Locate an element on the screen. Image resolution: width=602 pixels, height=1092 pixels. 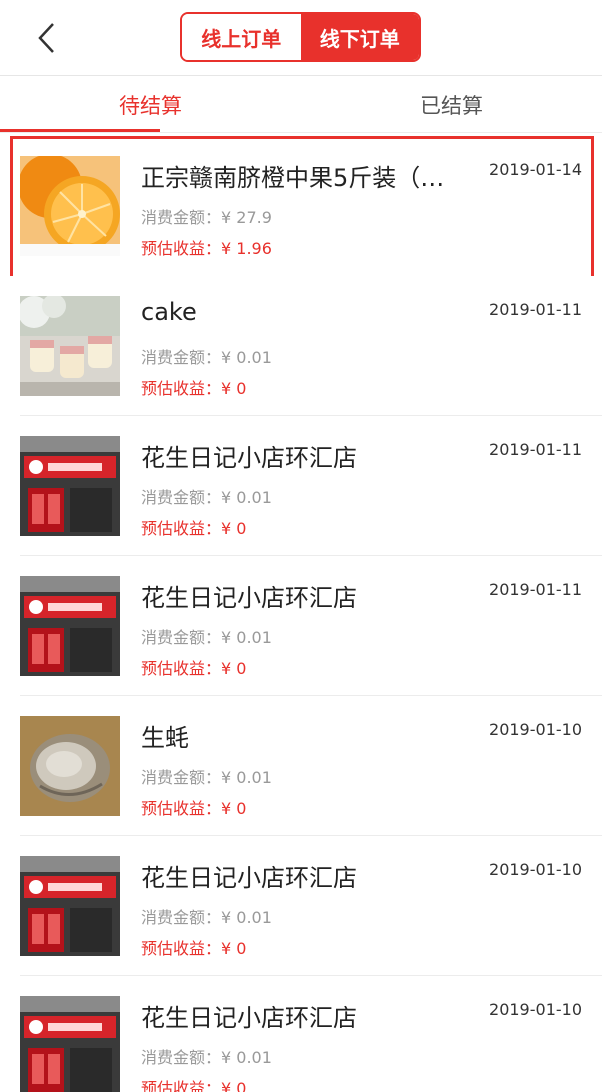
segment-offline-orders: 线下订单 is located at coordinates (359, 37).